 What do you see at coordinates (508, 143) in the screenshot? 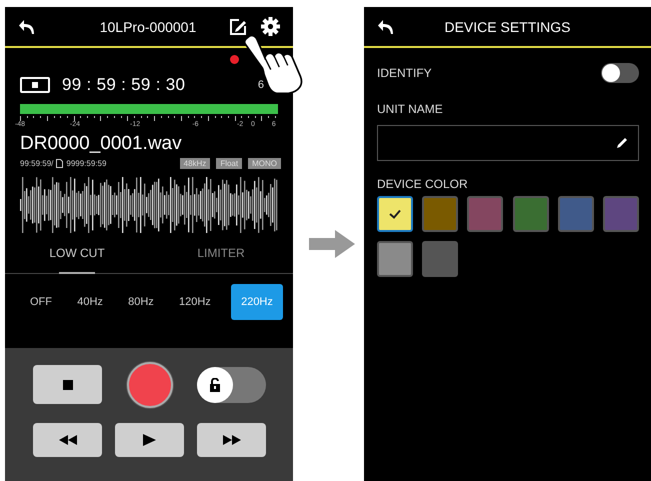
I see `unit-name-field` at bounding box center [508, 143].